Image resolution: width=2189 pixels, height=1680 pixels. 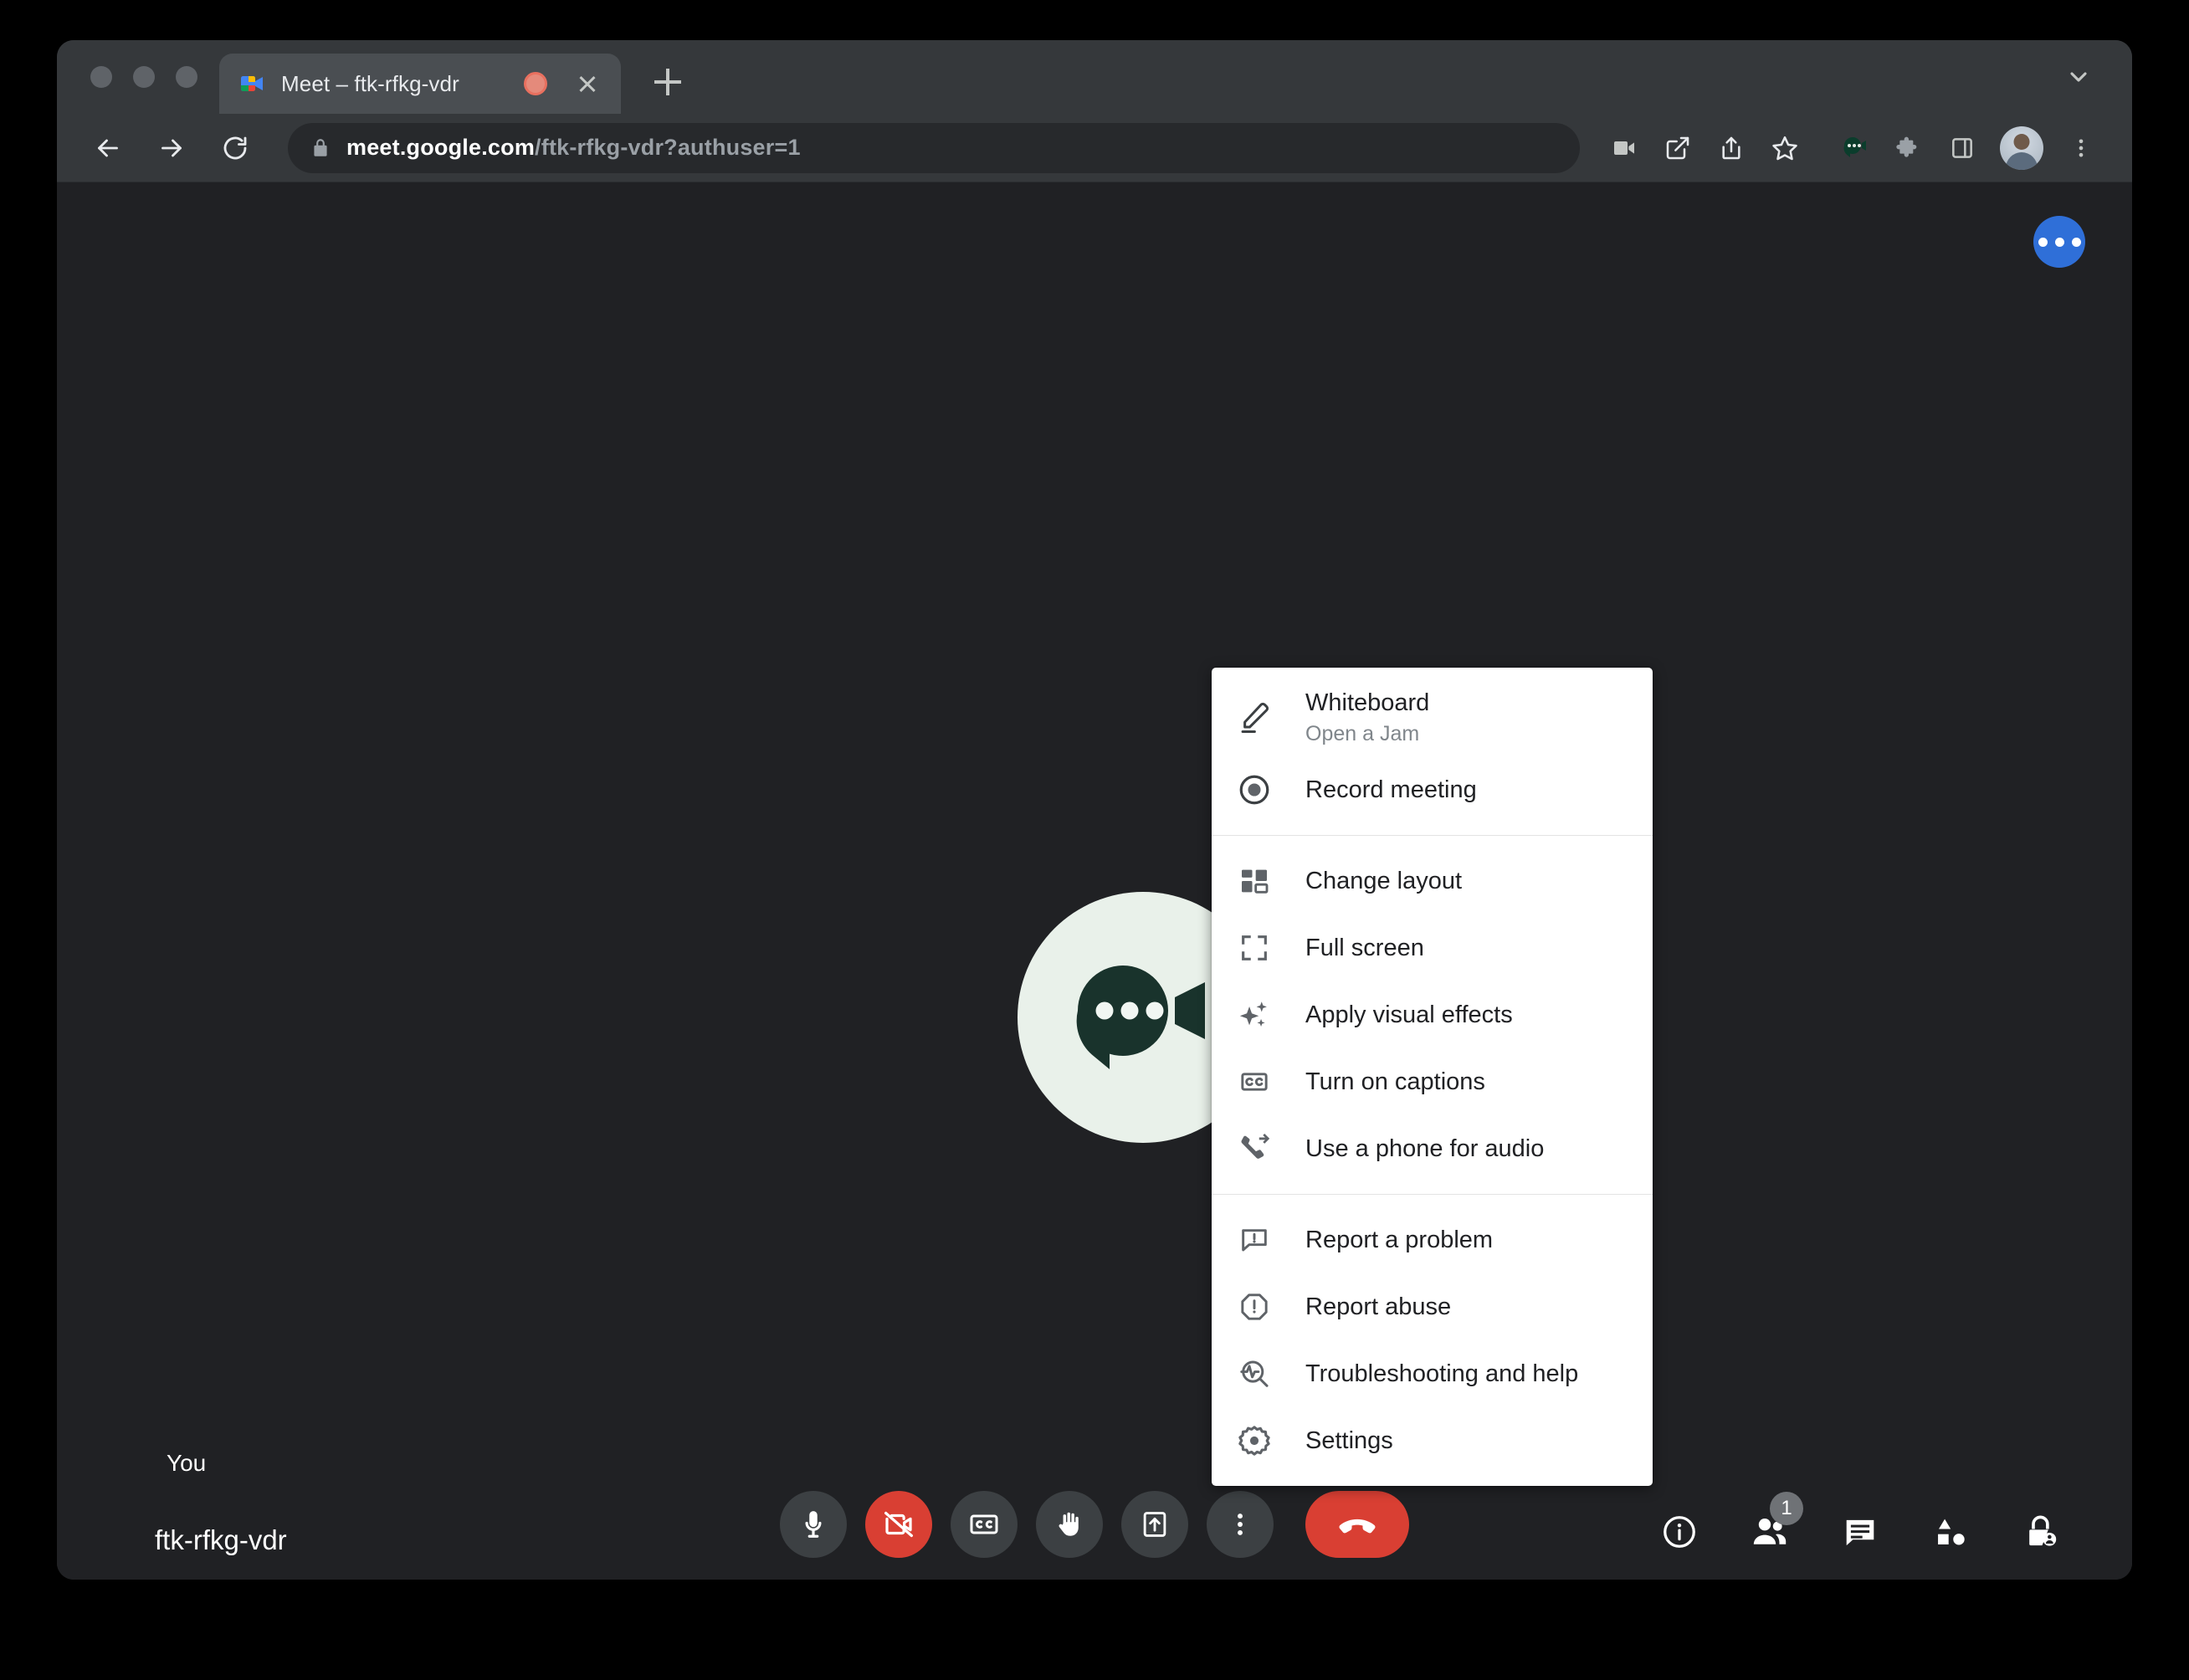 I want to click on chat-button, so click(x=1860, y=1532).